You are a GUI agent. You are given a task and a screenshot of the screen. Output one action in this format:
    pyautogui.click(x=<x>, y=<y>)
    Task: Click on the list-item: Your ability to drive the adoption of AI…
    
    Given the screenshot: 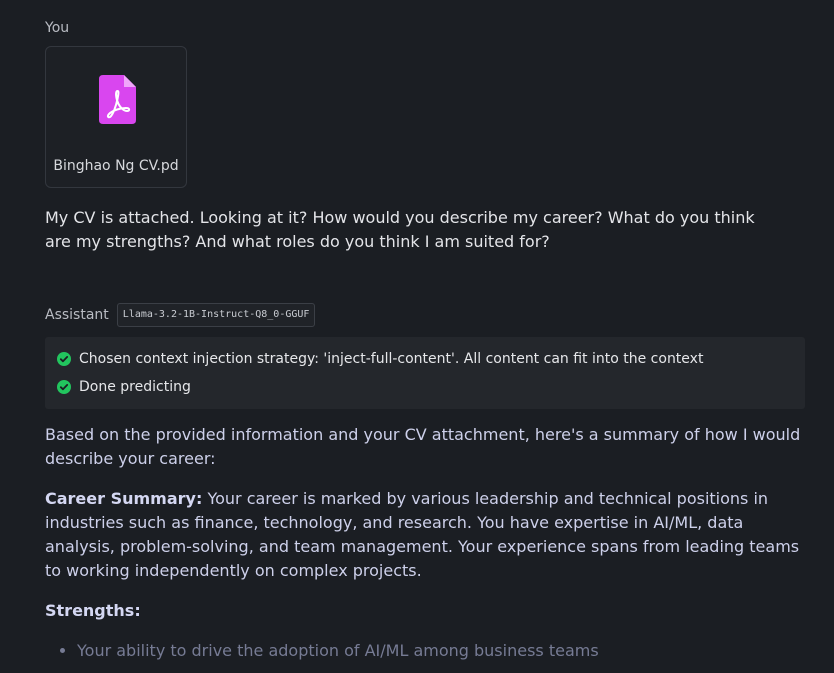 What is the action you would take?
    pyautogui.click(x=441, y=651)
    